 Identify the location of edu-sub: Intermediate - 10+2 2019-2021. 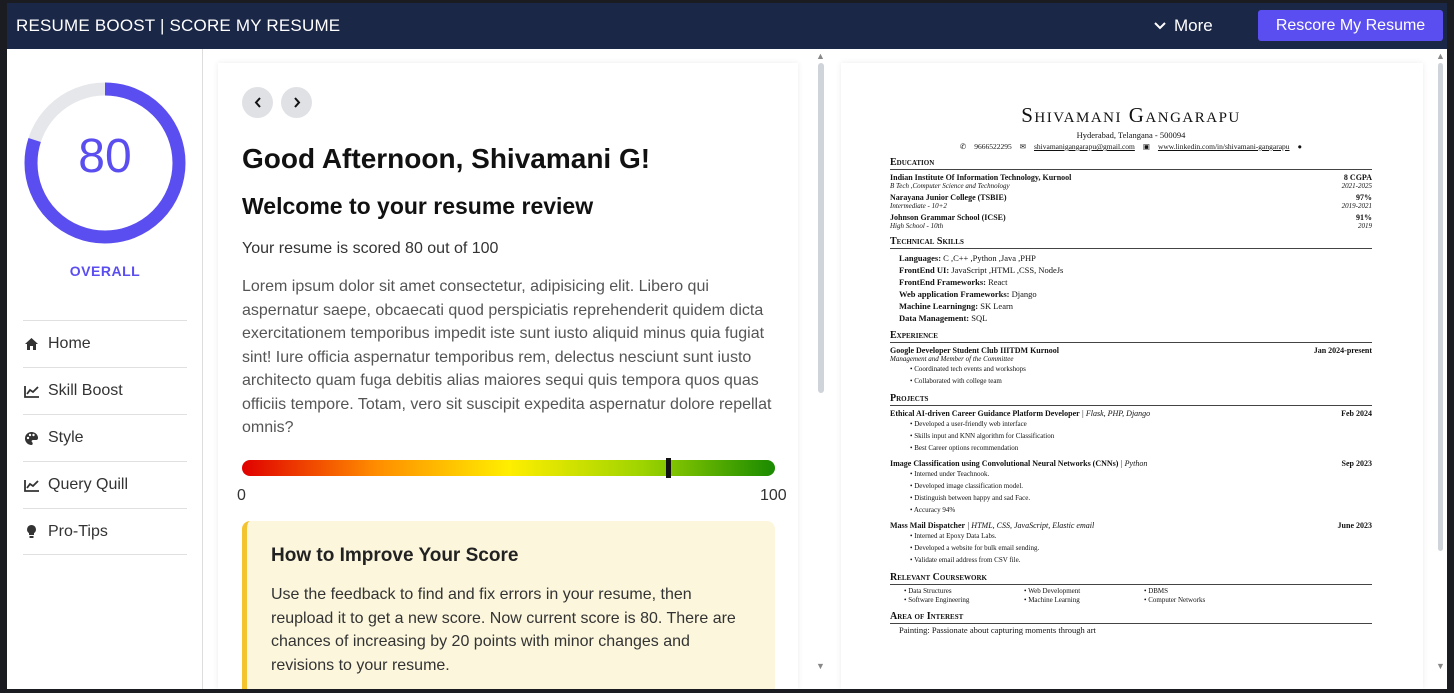
(1131, 206).